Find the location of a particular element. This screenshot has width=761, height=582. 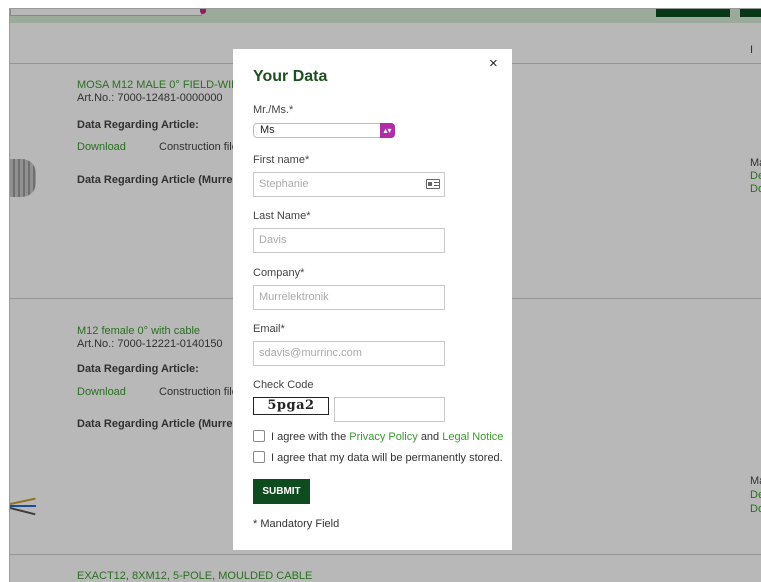

modal-title: Your Data is located at coordinates (290, 76).